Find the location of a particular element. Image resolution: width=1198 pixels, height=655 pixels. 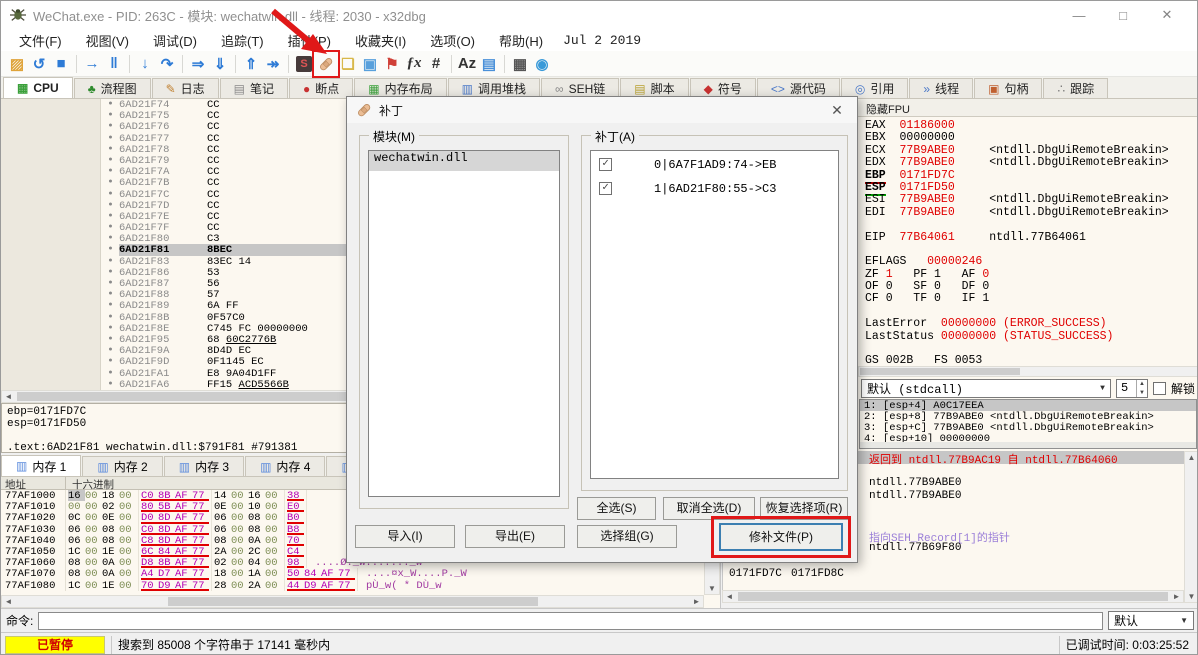

strings-icon: S is located at coordinates (304, 63).